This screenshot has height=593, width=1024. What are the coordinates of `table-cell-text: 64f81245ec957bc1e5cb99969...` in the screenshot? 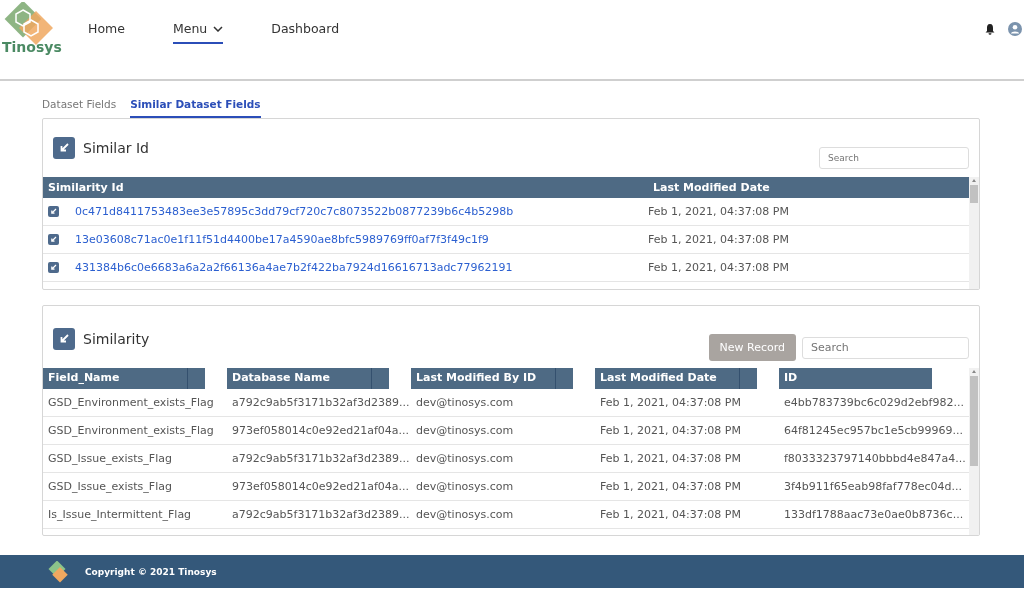 It's located at (873, 430).